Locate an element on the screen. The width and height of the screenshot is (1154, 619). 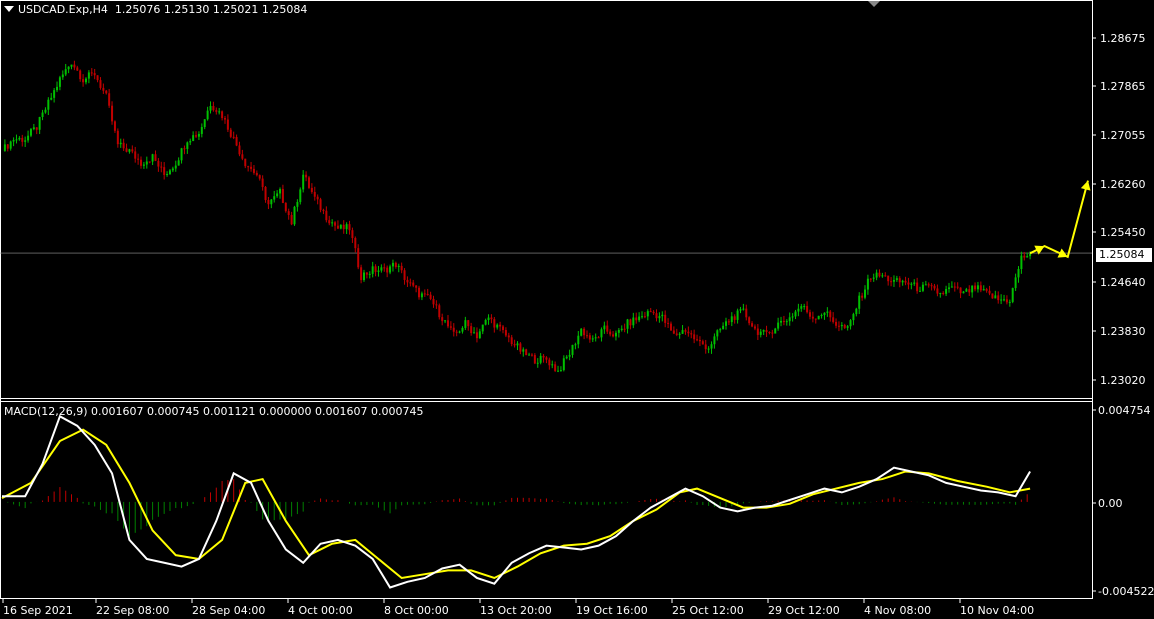
time-tick-label: 8 Oct 00:00 is located at coordinates (416, 610).